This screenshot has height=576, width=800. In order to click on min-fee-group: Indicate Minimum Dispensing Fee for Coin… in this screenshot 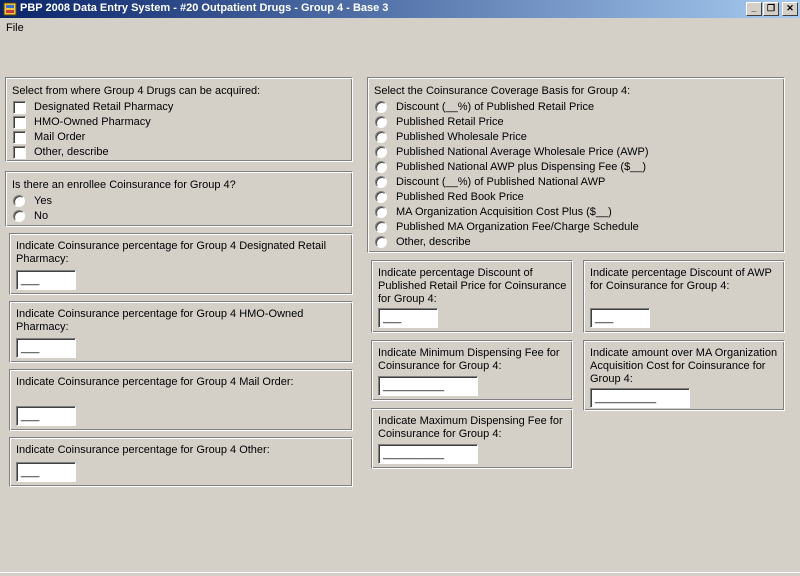, I will do `click(472, 370)`.